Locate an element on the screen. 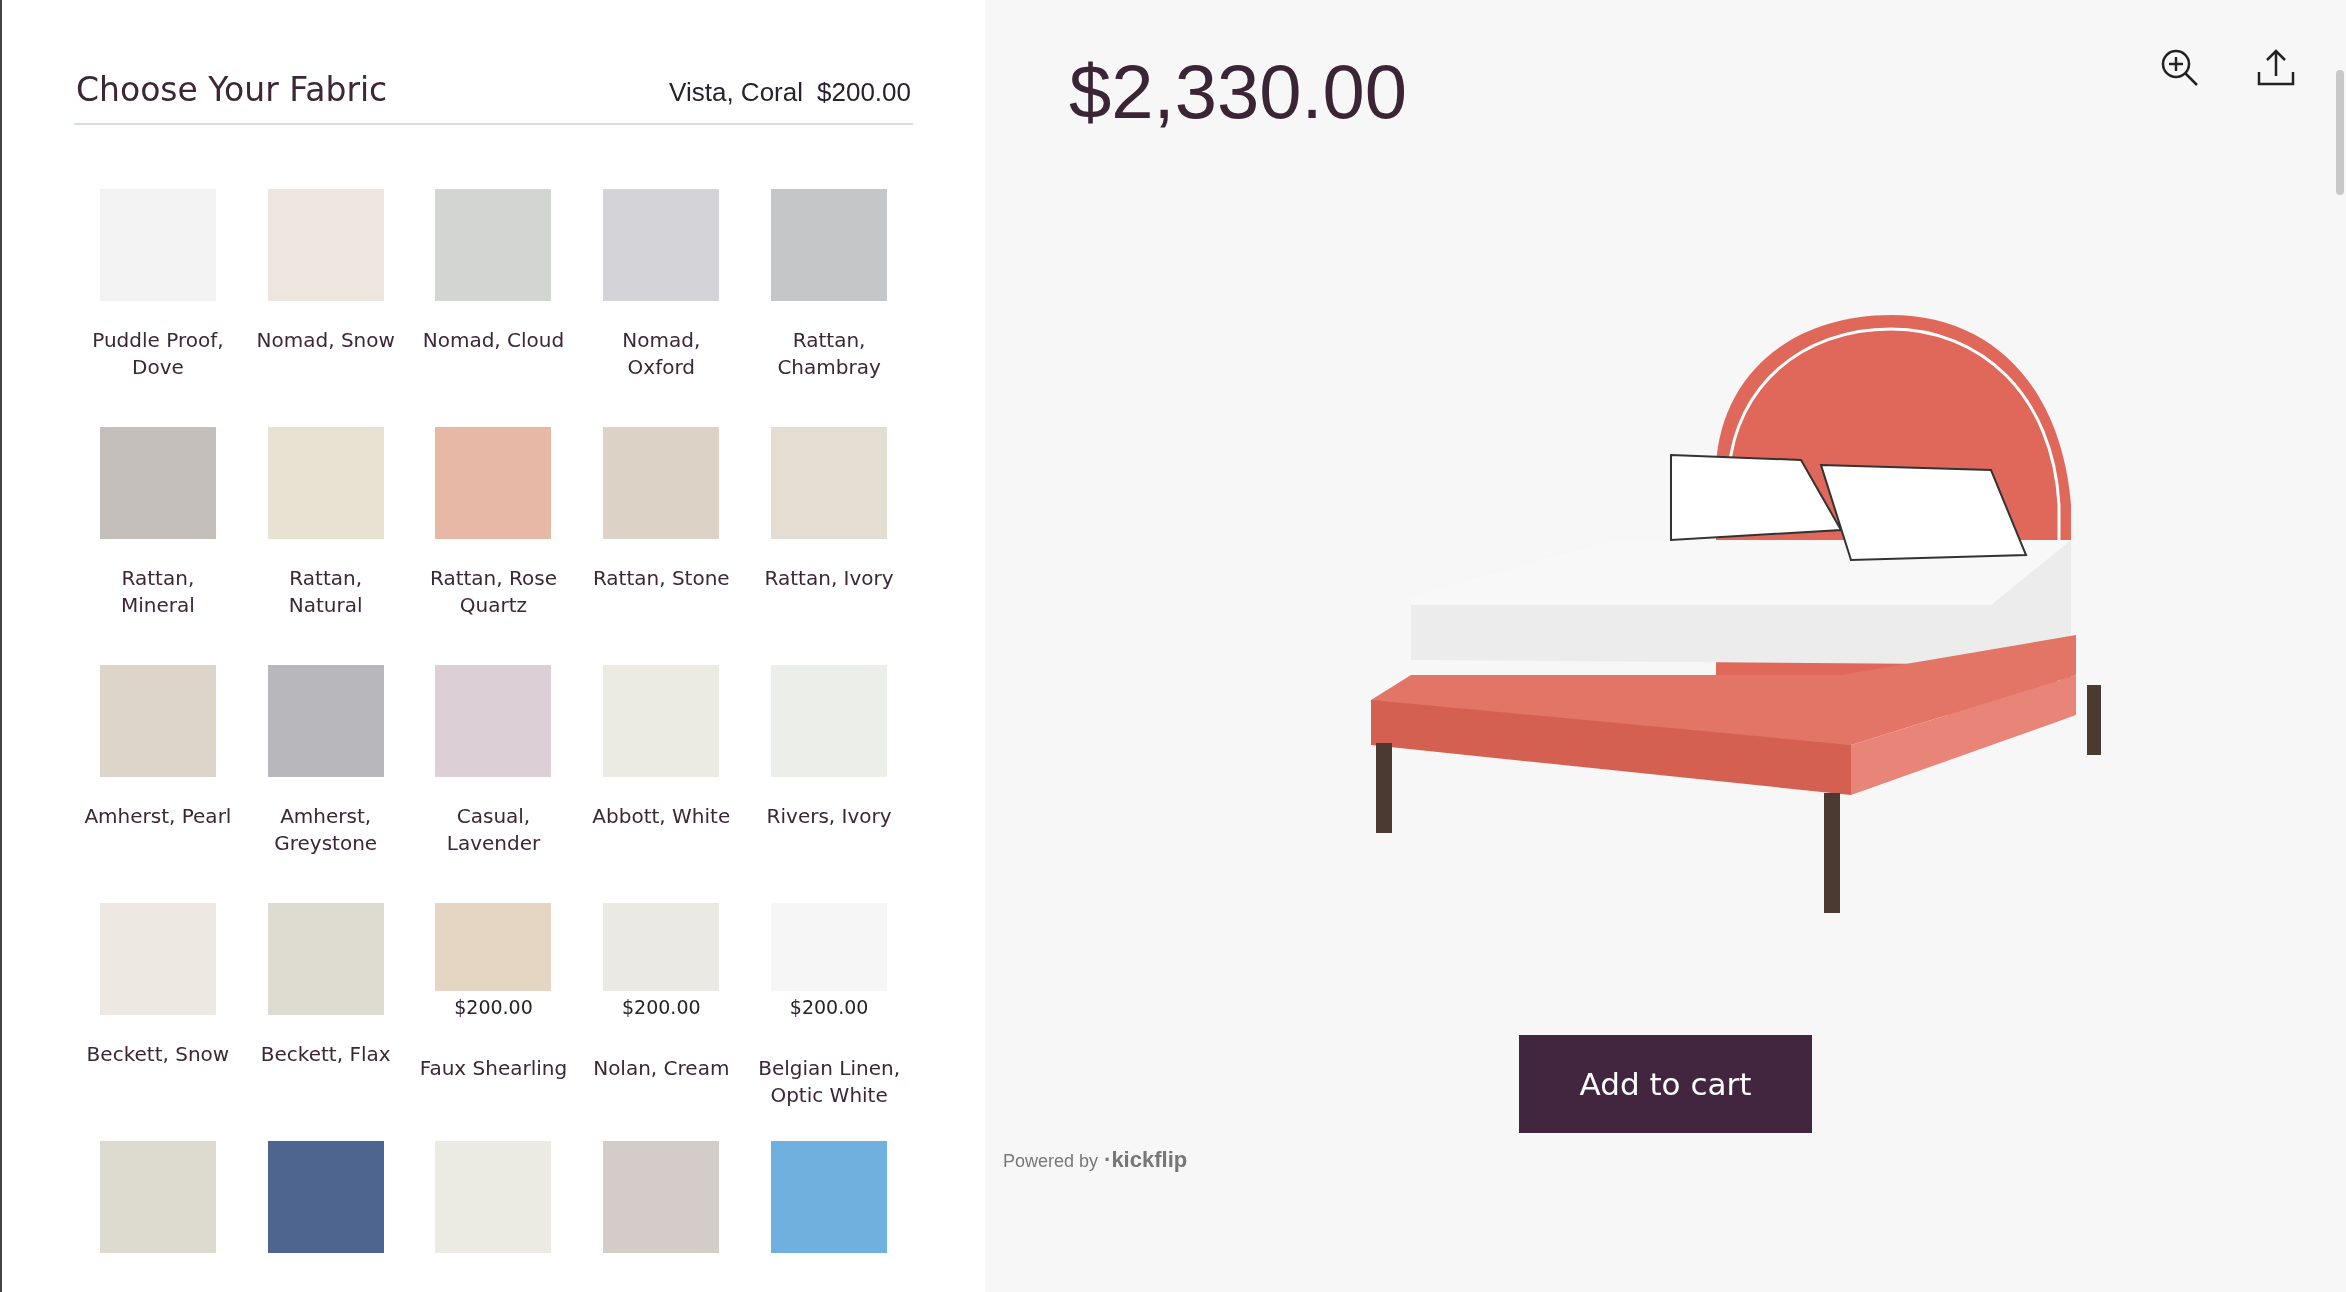  fabric-name: Faux Shearling is located at coordinates (493, 1068).